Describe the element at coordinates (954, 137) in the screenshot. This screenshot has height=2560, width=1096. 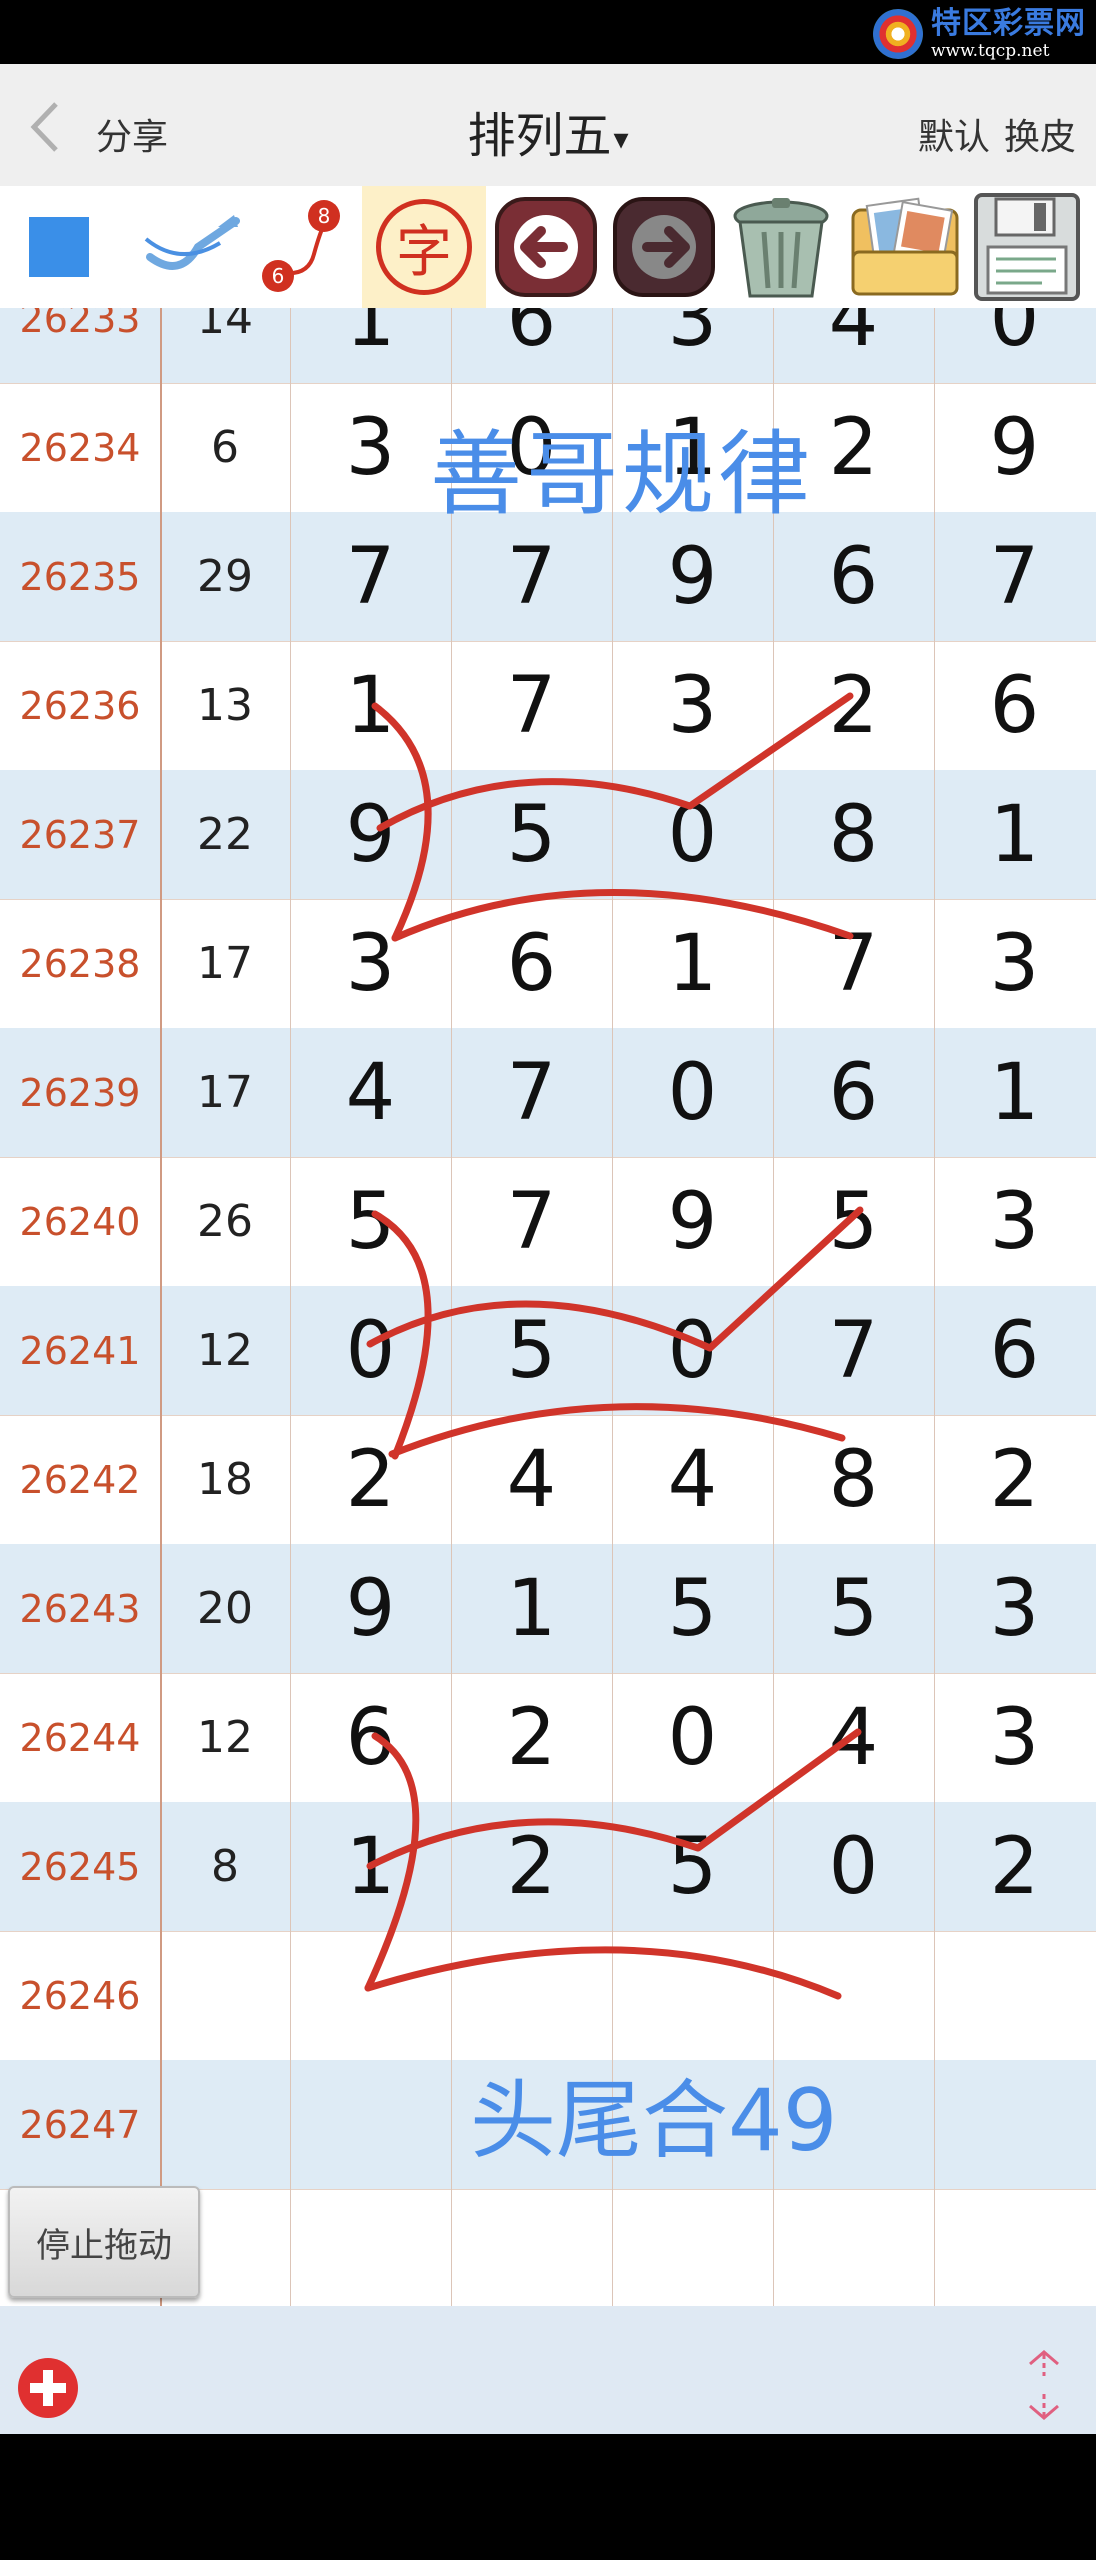
I see `default-button: 默认` at that location.